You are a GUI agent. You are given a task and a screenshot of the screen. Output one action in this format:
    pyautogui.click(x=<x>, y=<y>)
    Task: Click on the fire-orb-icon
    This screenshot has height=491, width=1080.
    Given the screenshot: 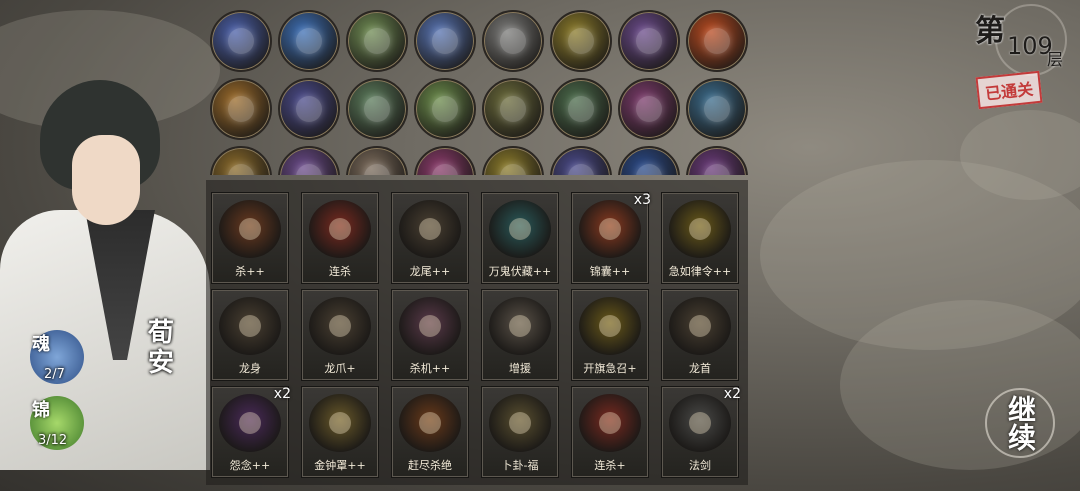 What is the action you would take?
    pyautogui.click(x=717, y=41)
    